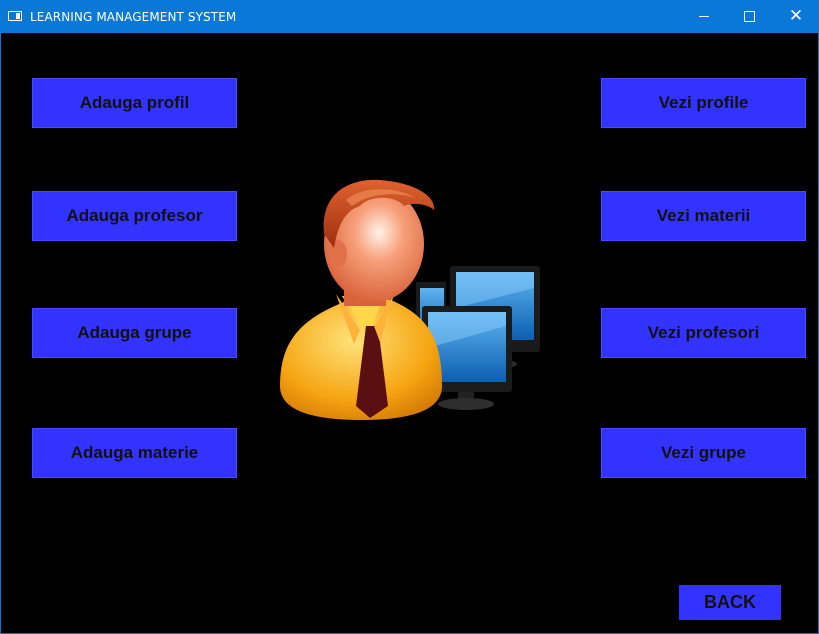 This screenshot has height=634, width=819. I want to click on close-icon: ✕, so click(796, 16).